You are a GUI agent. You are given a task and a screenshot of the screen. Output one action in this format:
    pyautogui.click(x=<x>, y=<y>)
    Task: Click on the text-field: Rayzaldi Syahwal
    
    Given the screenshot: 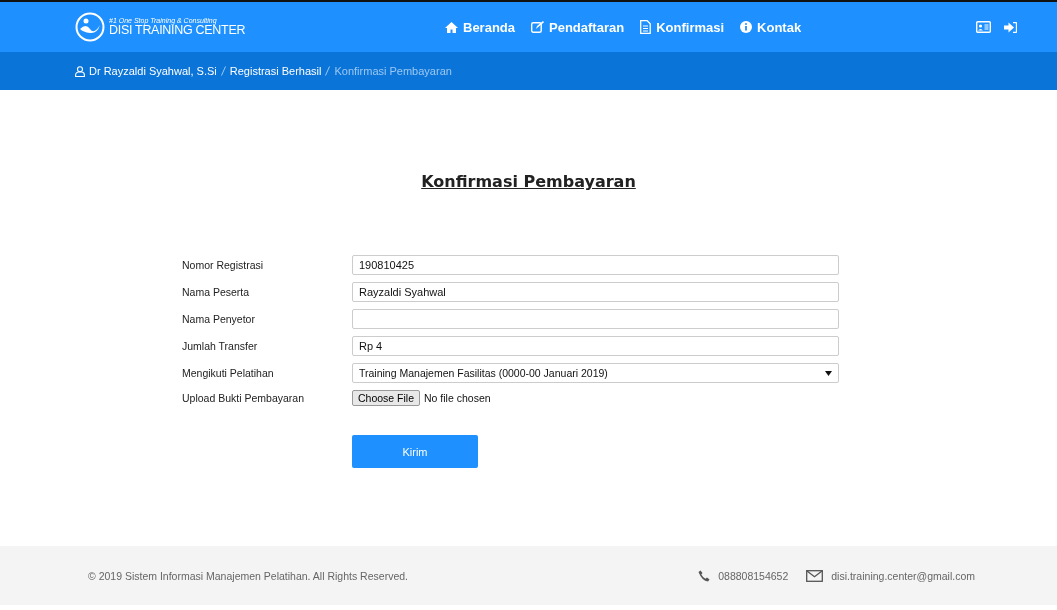 What is the action you would take?
    pyautogui.click(x=595, y=292)
    